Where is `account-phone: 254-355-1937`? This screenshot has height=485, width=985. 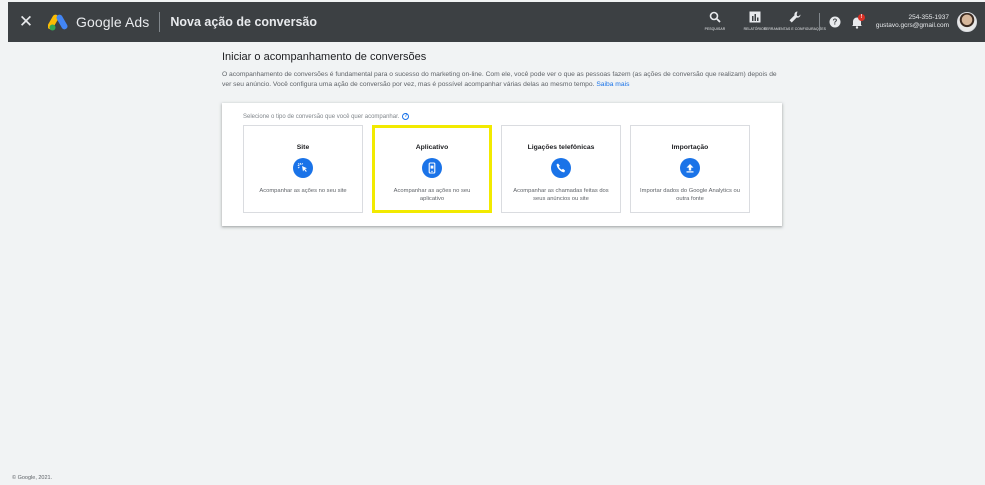 account-phone: 254-355-1937 is located at coordinates (928, 17).